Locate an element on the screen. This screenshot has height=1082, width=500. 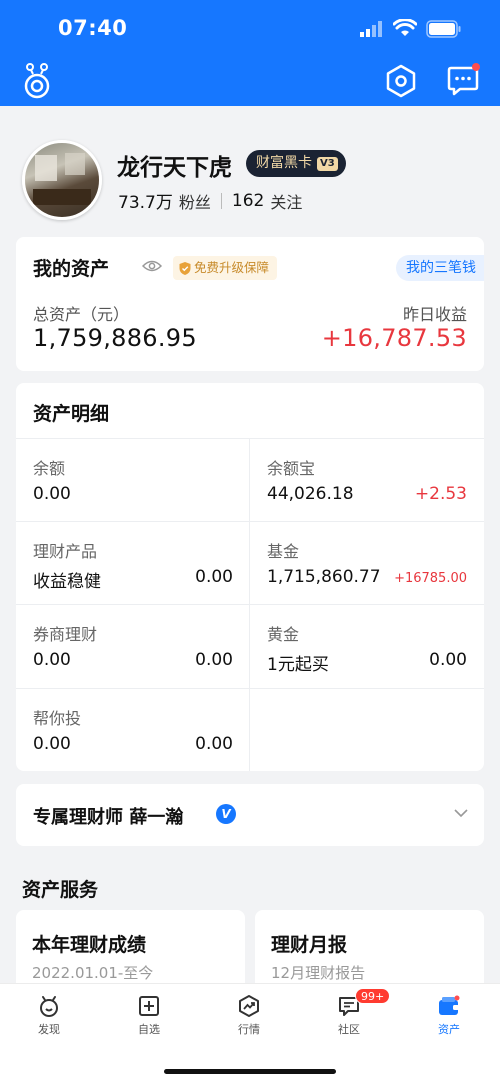
tab-label: 社区 is located at coordinates (349, 1029).